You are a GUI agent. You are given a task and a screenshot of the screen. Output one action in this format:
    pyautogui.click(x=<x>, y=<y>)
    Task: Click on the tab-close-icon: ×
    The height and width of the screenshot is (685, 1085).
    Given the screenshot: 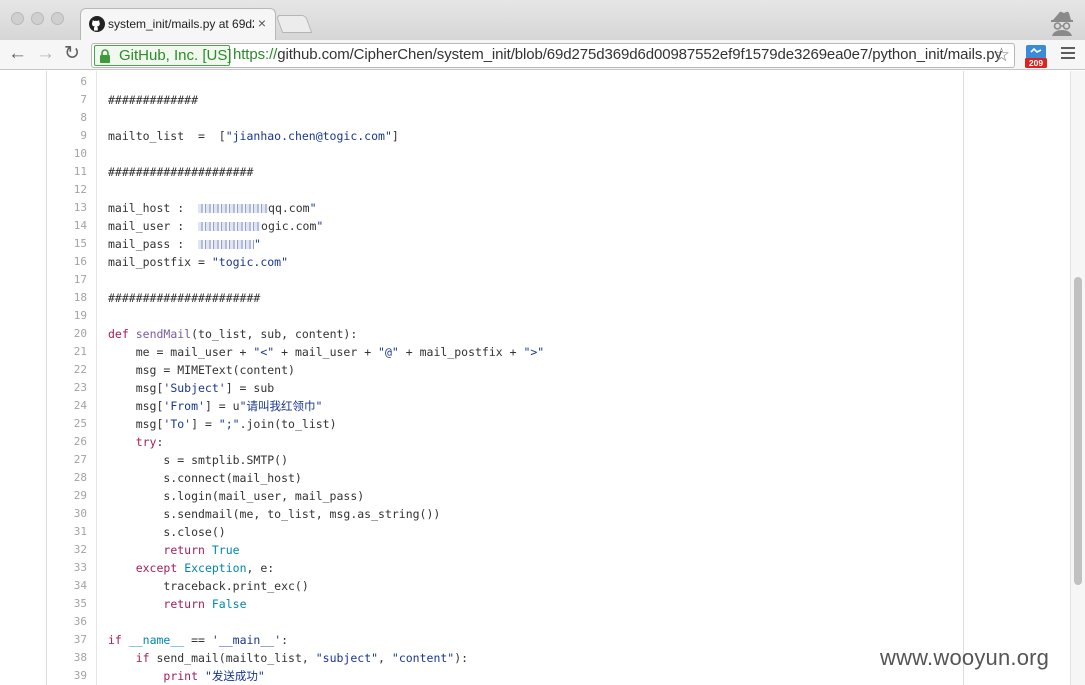 What is the action you would take?
    pyautogui.click(x=262, y=23)
    